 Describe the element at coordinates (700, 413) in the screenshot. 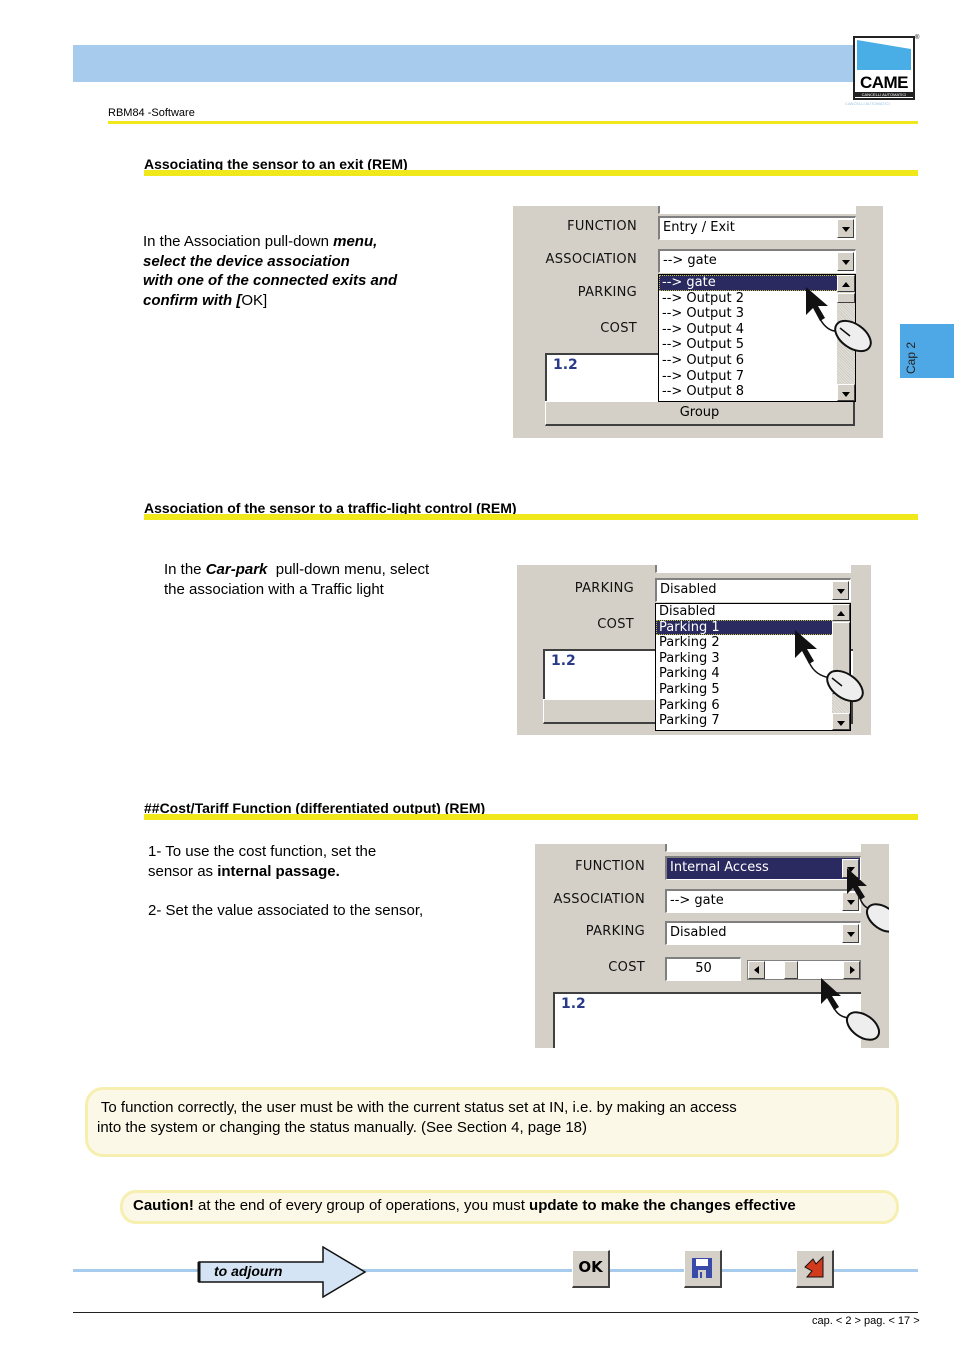

I see `group-button: Group` at that location.